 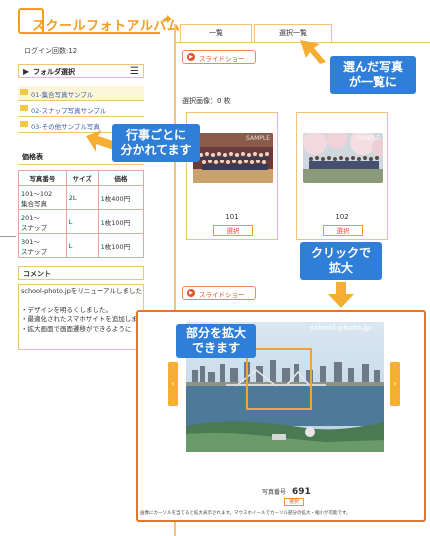 I want to click on tab-list: 一覧, so click(x=216, y=33).